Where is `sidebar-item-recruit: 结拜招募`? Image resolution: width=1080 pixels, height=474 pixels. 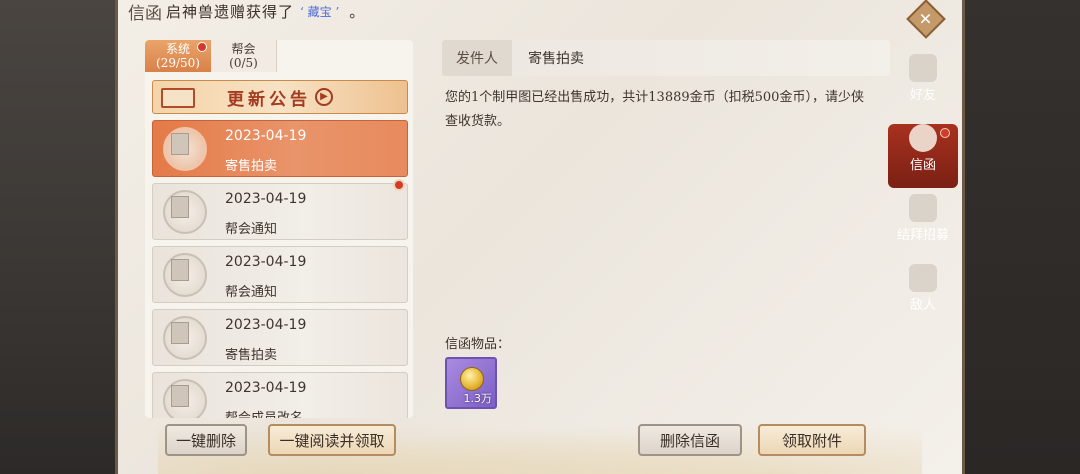
sidebar-item-recruit: 结拜招募 is located at coordinates (923, 226).